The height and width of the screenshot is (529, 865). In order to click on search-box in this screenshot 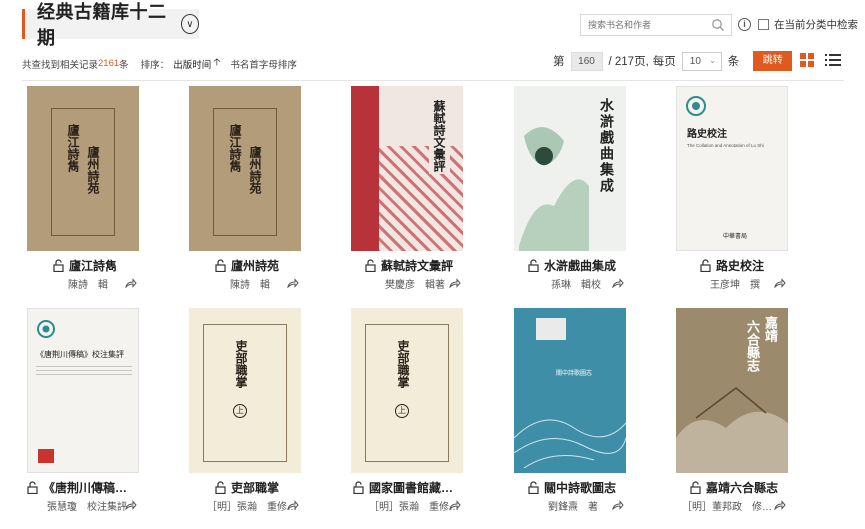, I will do `click(656, 25)`.